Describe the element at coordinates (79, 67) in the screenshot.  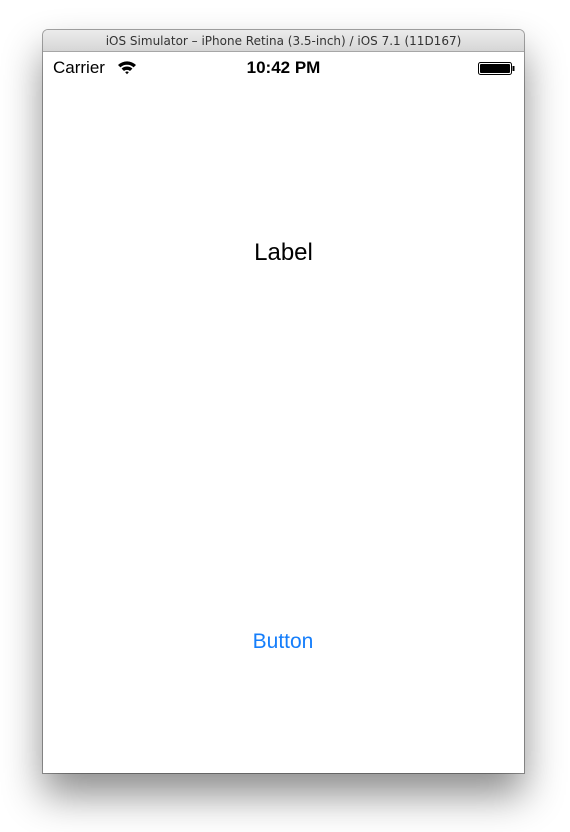
I see `carrier-name: Carrier` at that location.